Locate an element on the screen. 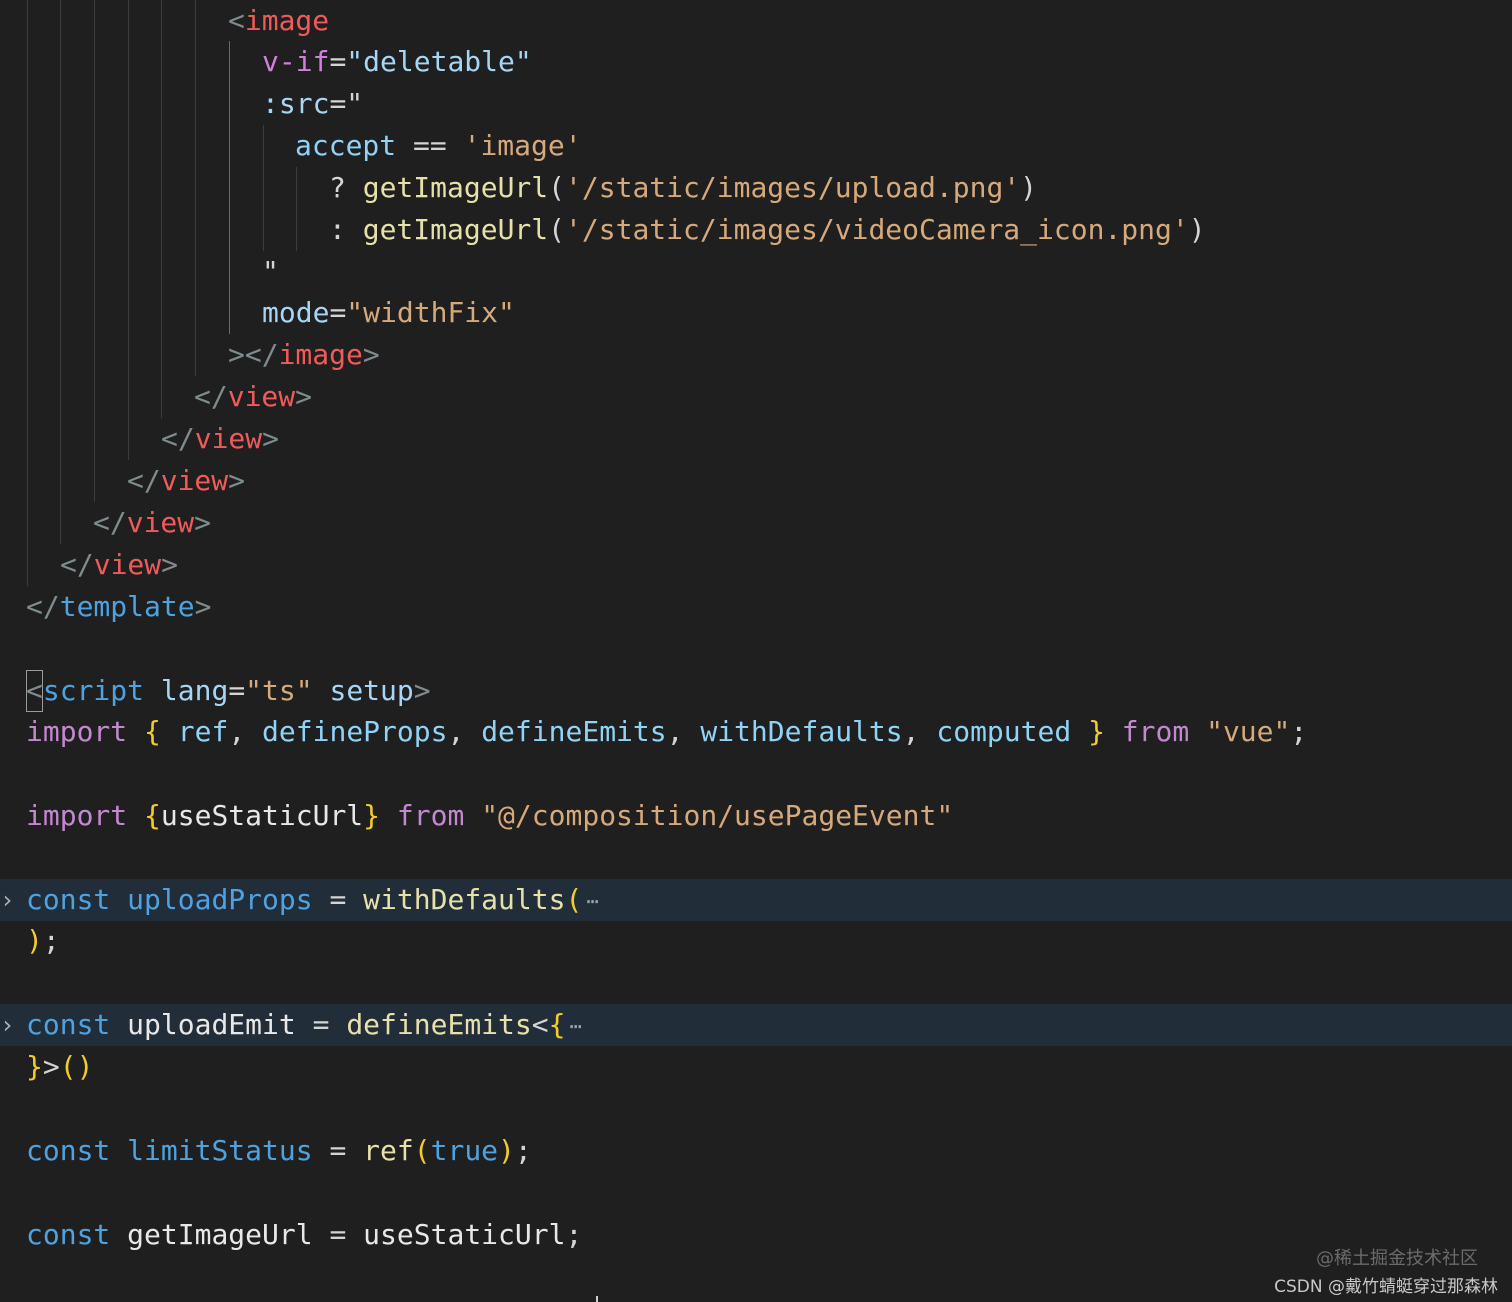 The image size is (1512, 1302). code-line: const getImageUrl = useStaticUrl; is located at coordinates (756, 1235).